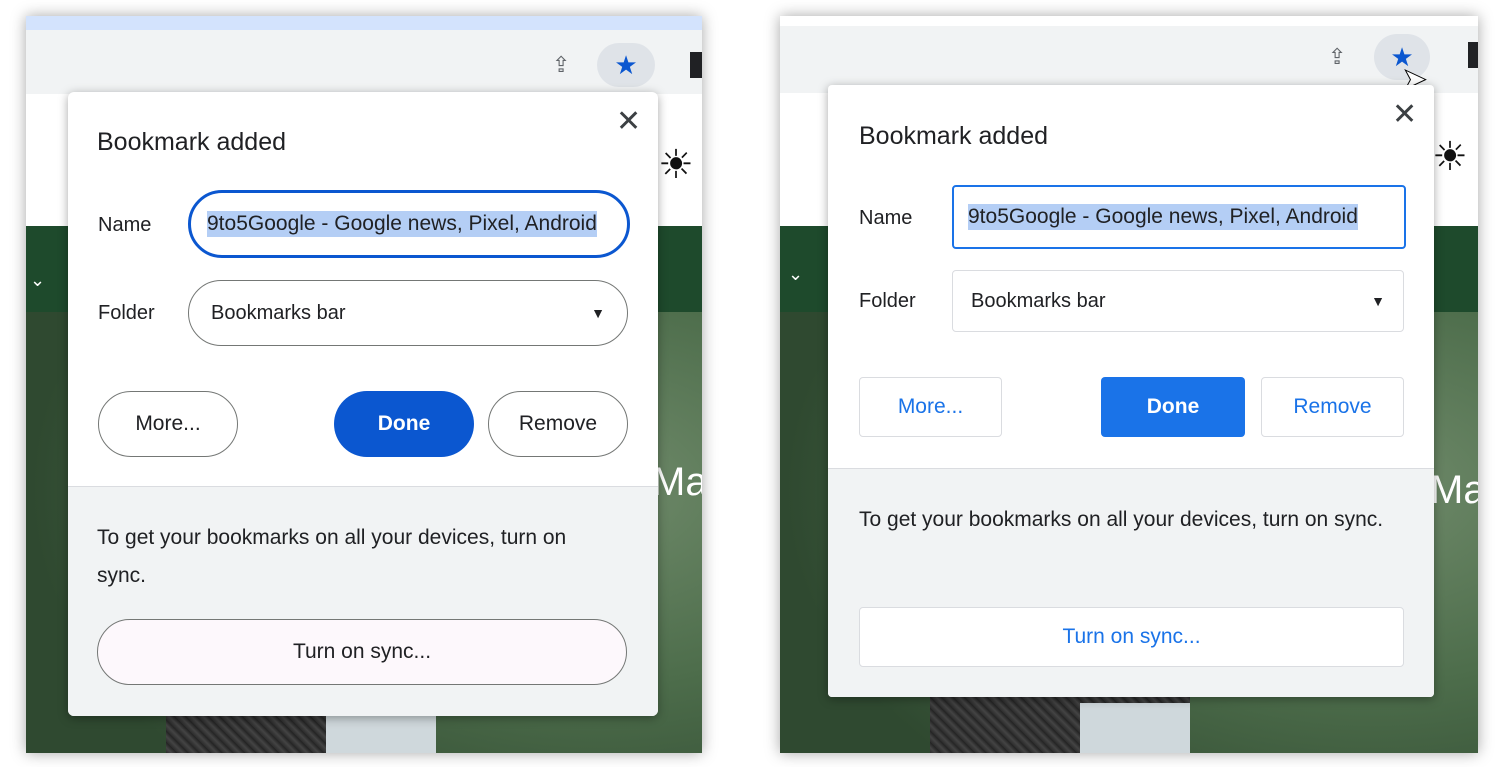 This screenshot has width=1500, height=767. What do you see at coordinates (1135, 728) in the screenshot?
I see `page-thumbnail` at bounding box center [1135, 728].